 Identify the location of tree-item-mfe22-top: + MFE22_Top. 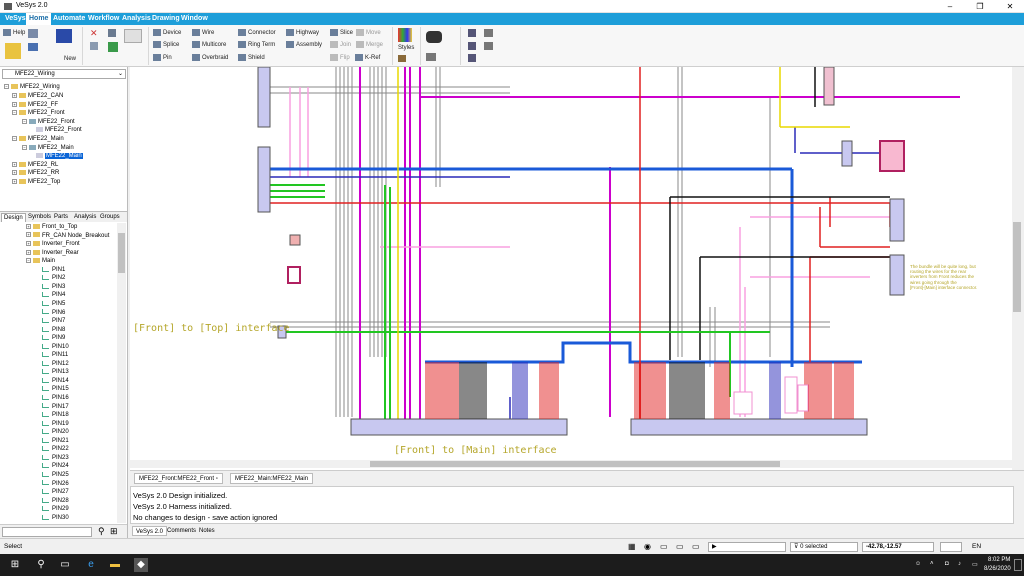
(36, 182).